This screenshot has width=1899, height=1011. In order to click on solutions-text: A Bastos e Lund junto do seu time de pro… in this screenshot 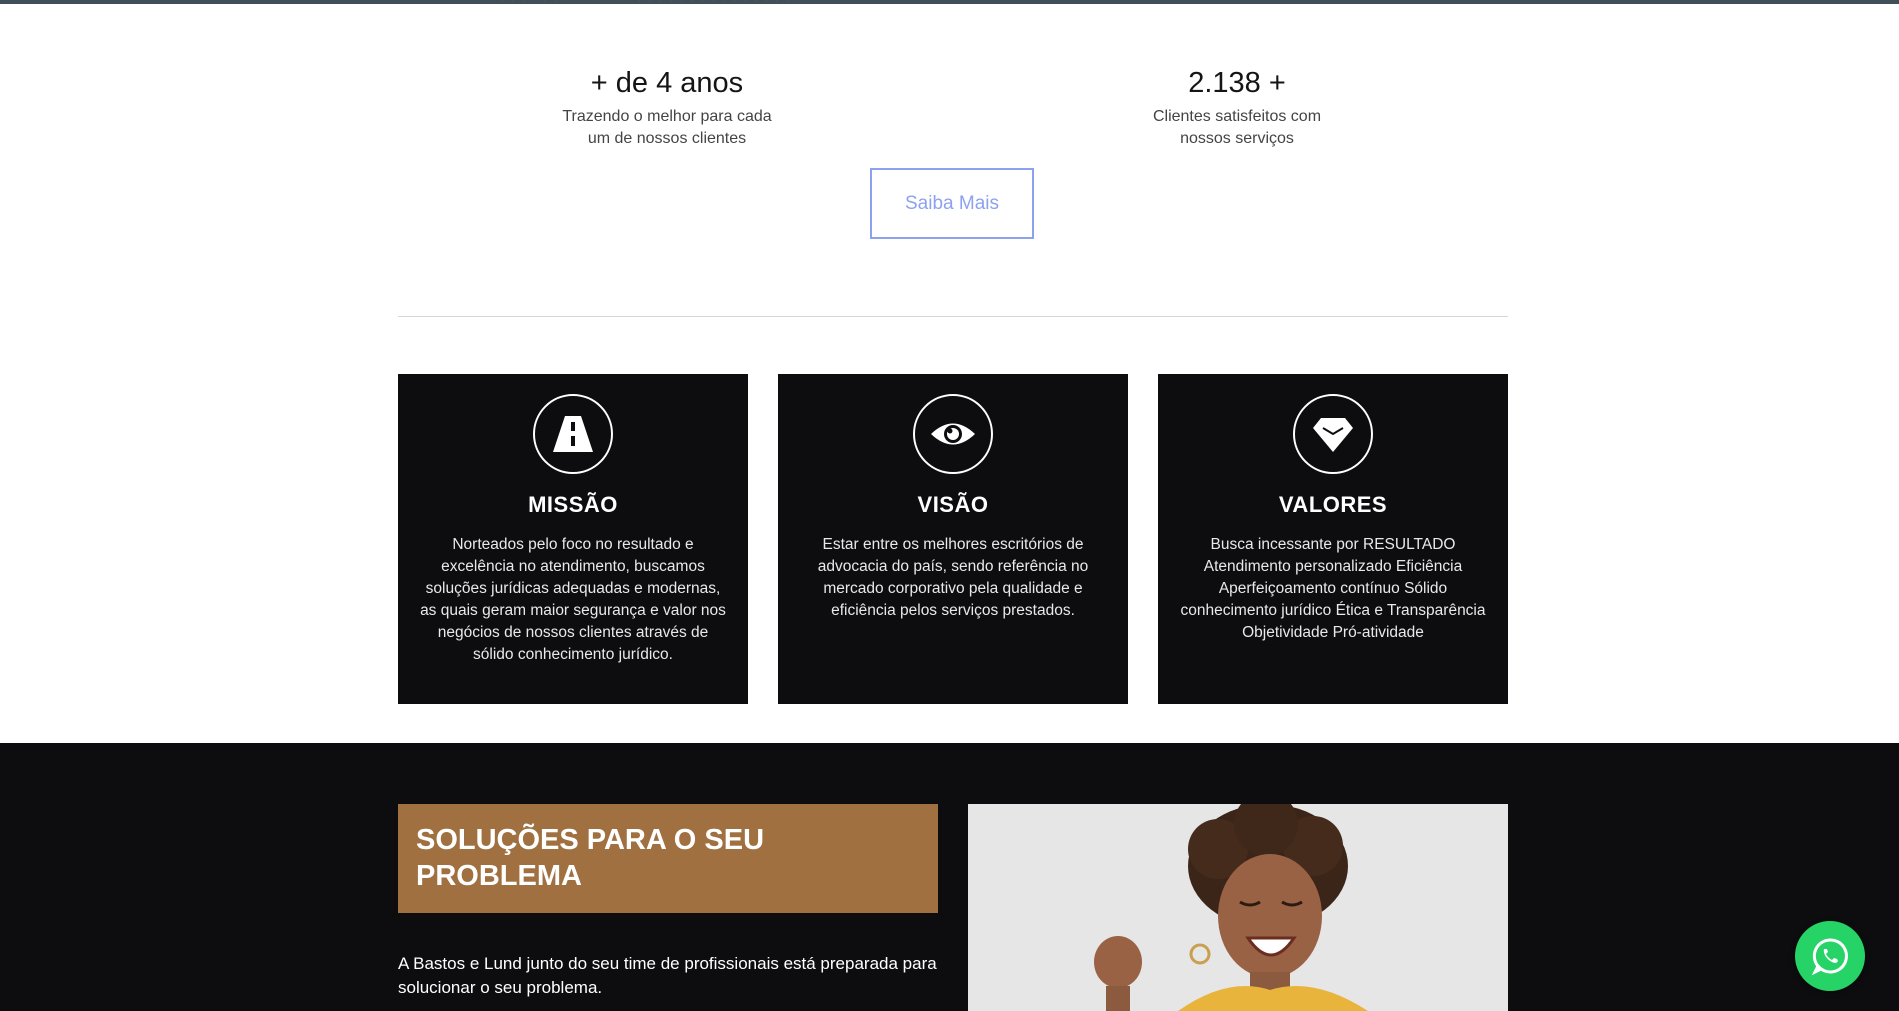, I will do `click(667, 975)`.